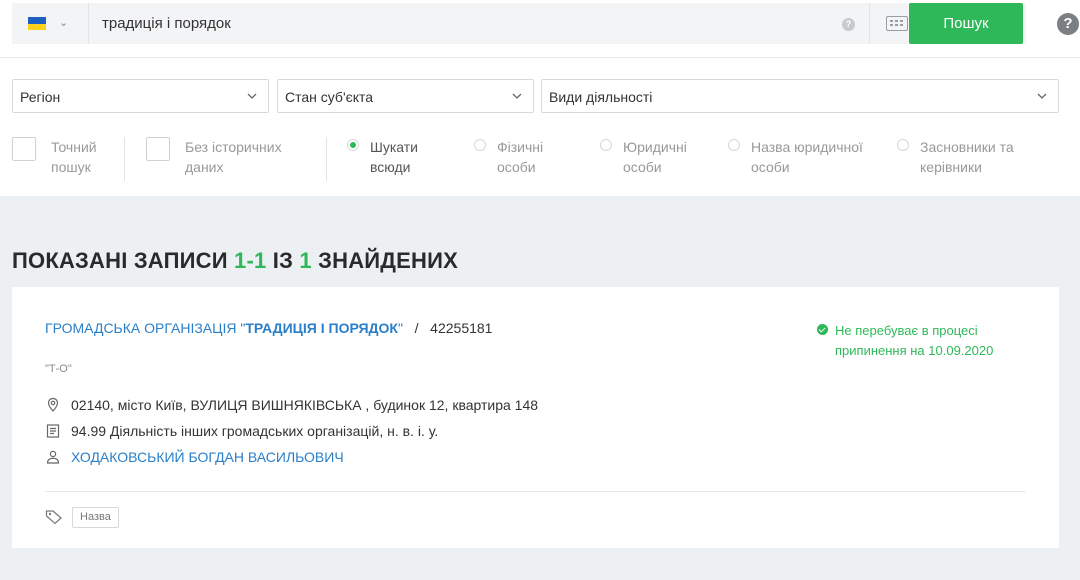 The image size is (1080, 580). I want to click on short-name: "Т-О", so click(58, 369).